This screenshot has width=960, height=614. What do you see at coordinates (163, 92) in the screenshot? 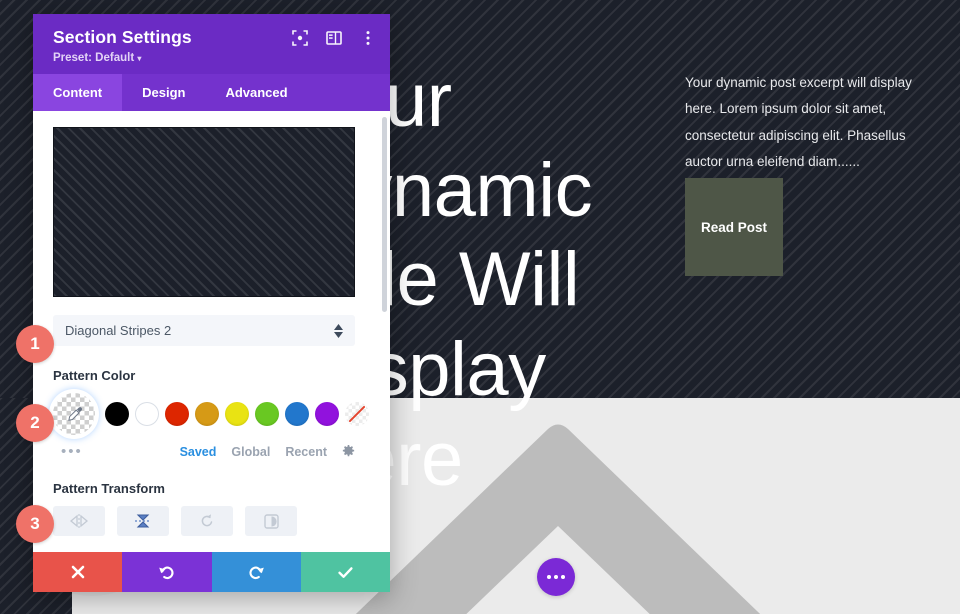
I see `tab-design: Design` at bounding box center [163, 92].